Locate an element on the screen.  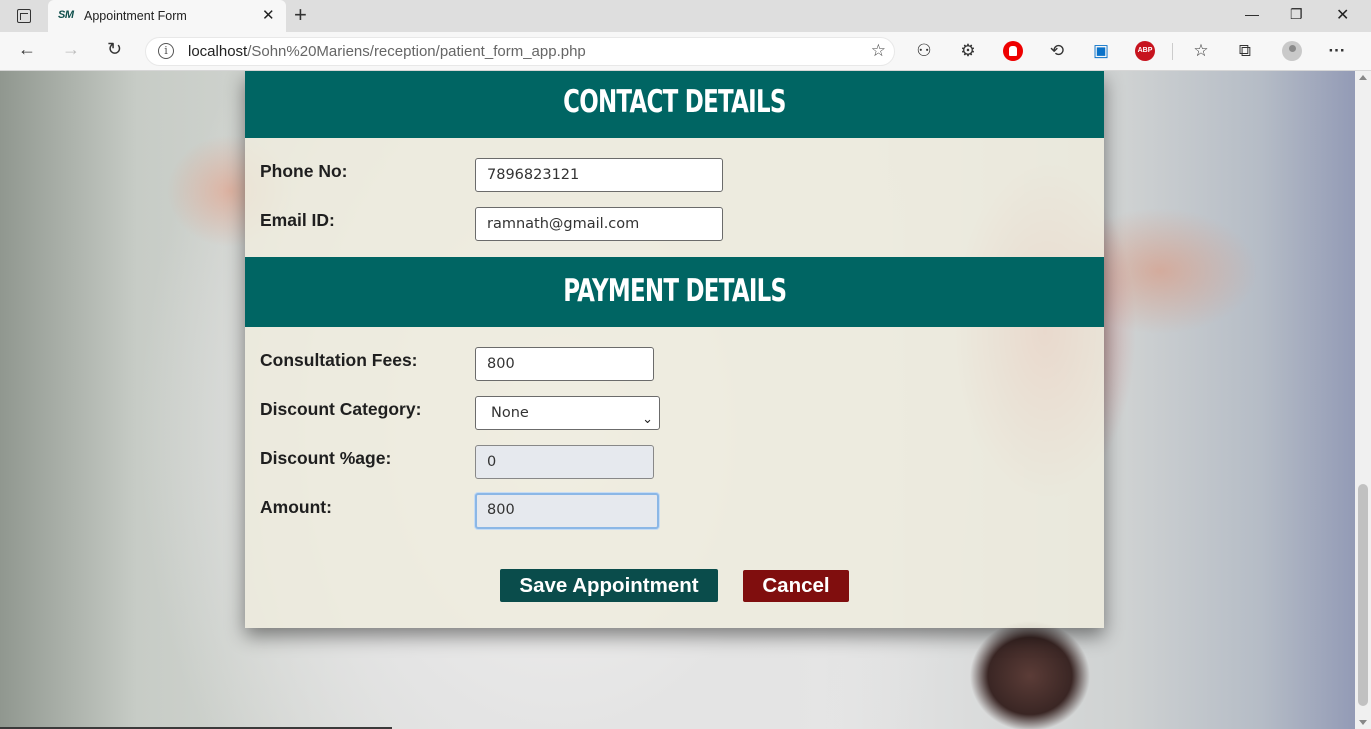
chevron-down-icon: ⌄ is located at coordinates (647, 419).